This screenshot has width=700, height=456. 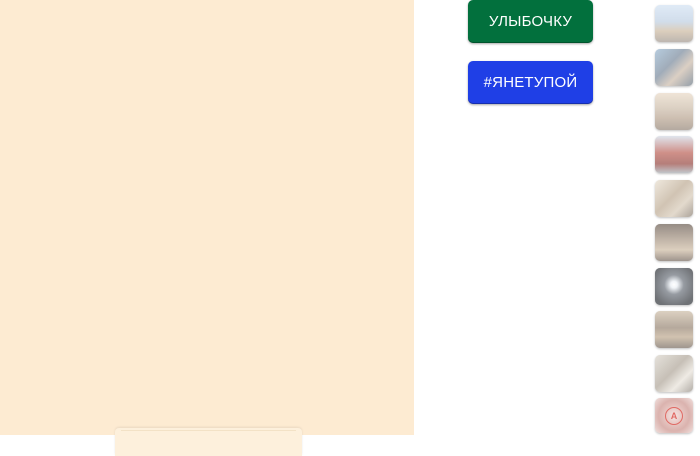 I want to click on bottom-tab, so click(x=208, y=442).